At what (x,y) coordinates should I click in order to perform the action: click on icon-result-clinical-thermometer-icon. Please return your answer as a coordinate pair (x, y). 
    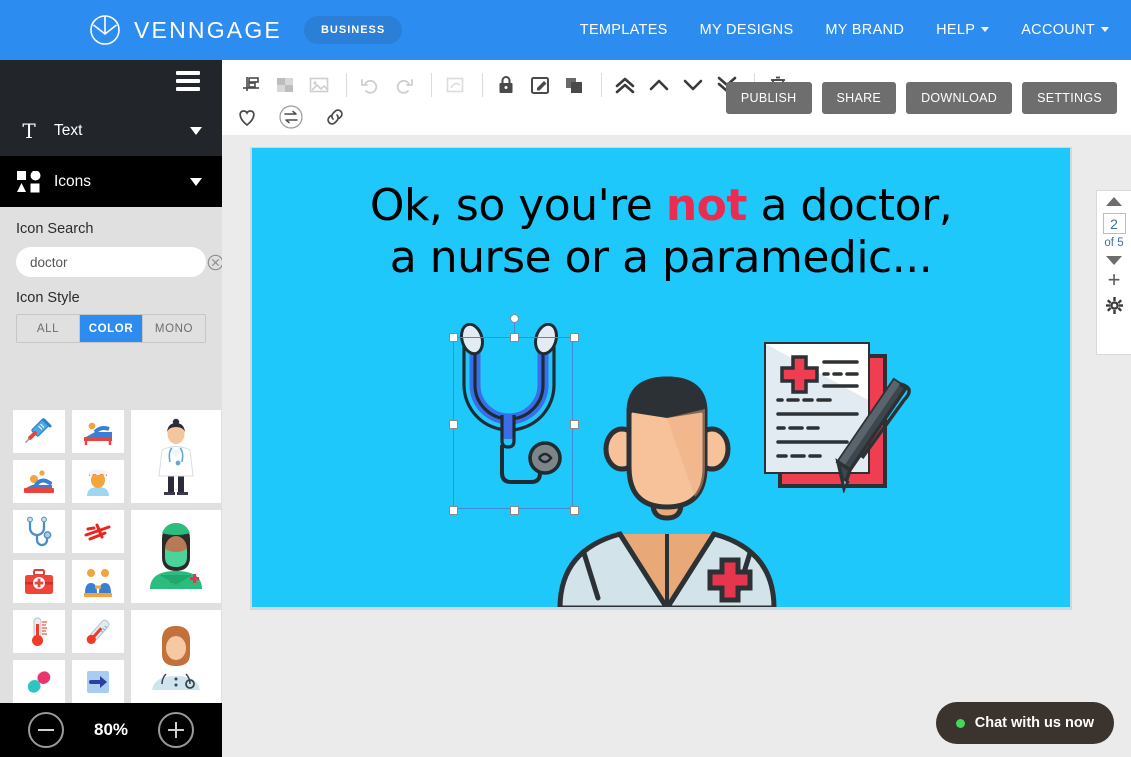
    Looking at the image, I should click on (98, 631).